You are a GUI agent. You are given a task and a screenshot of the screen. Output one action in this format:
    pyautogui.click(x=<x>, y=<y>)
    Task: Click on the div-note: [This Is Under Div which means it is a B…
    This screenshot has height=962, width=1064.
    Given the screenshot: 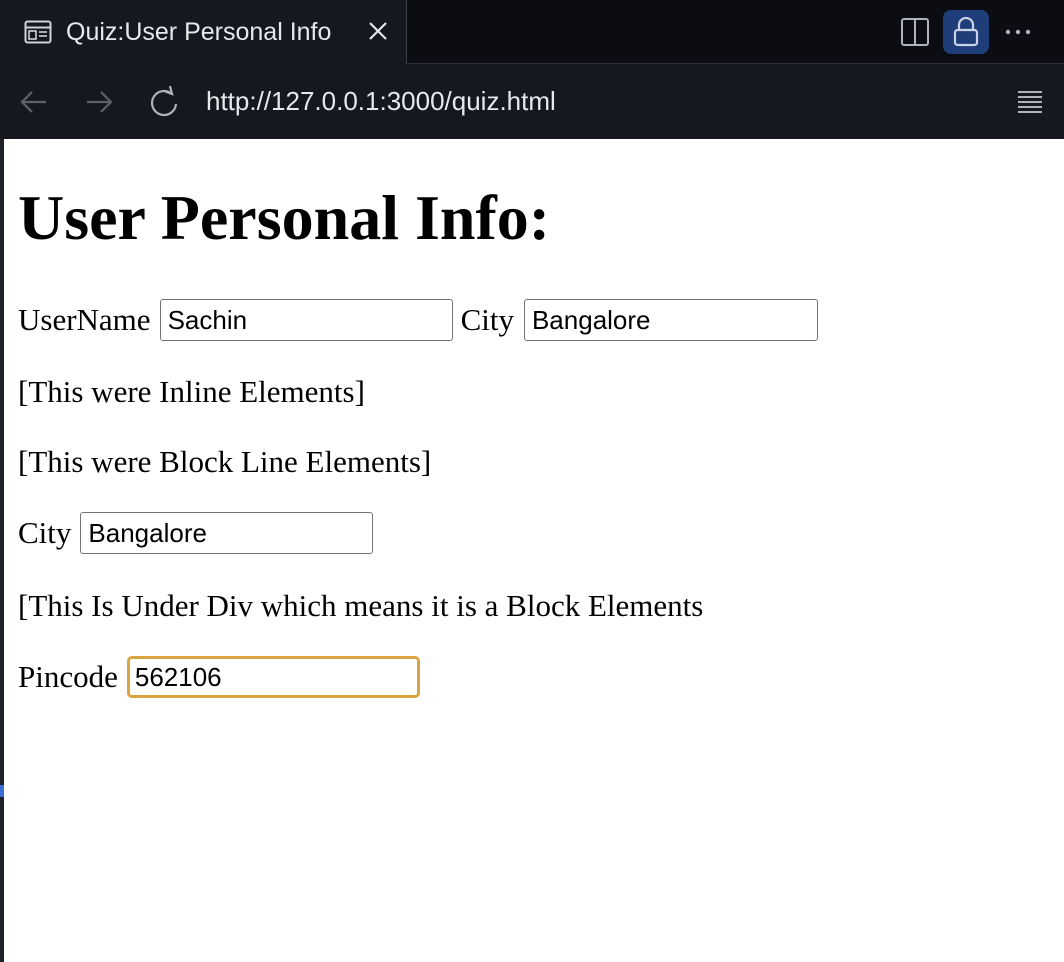 What is the action you would take?
    pyautogui.click(x=361, y=605)
    